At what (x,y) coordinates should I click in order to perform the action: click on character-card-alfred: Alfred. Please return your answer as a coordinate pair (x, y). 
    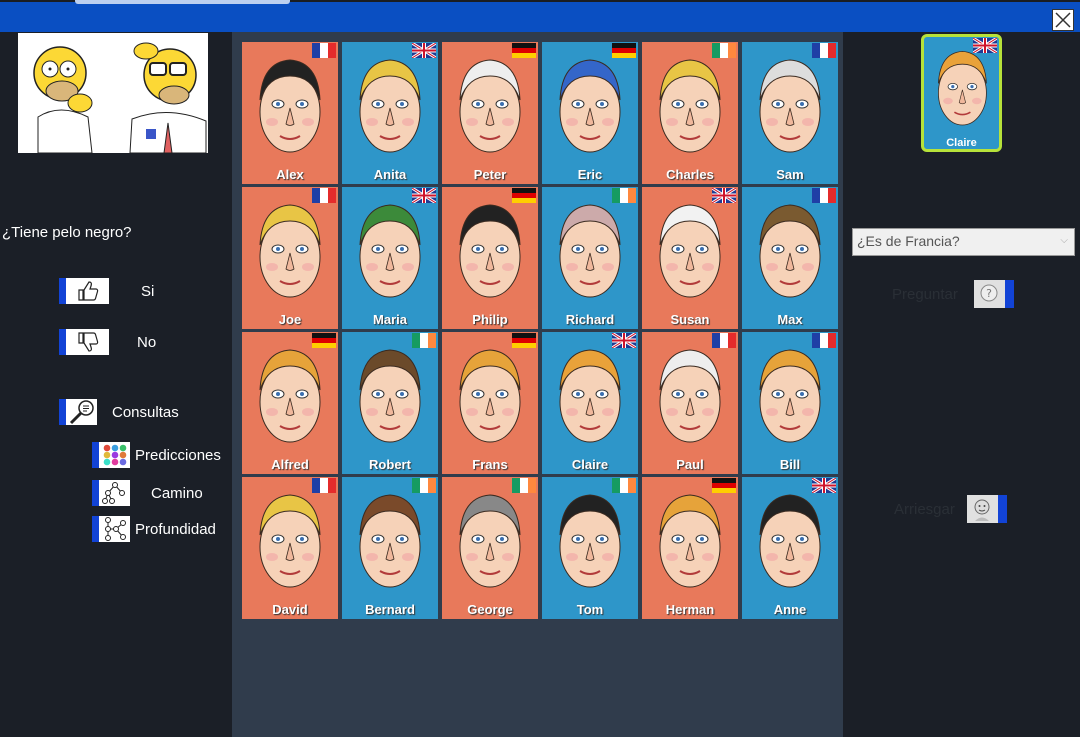
    Looking at the image, I should click on (290, 403).